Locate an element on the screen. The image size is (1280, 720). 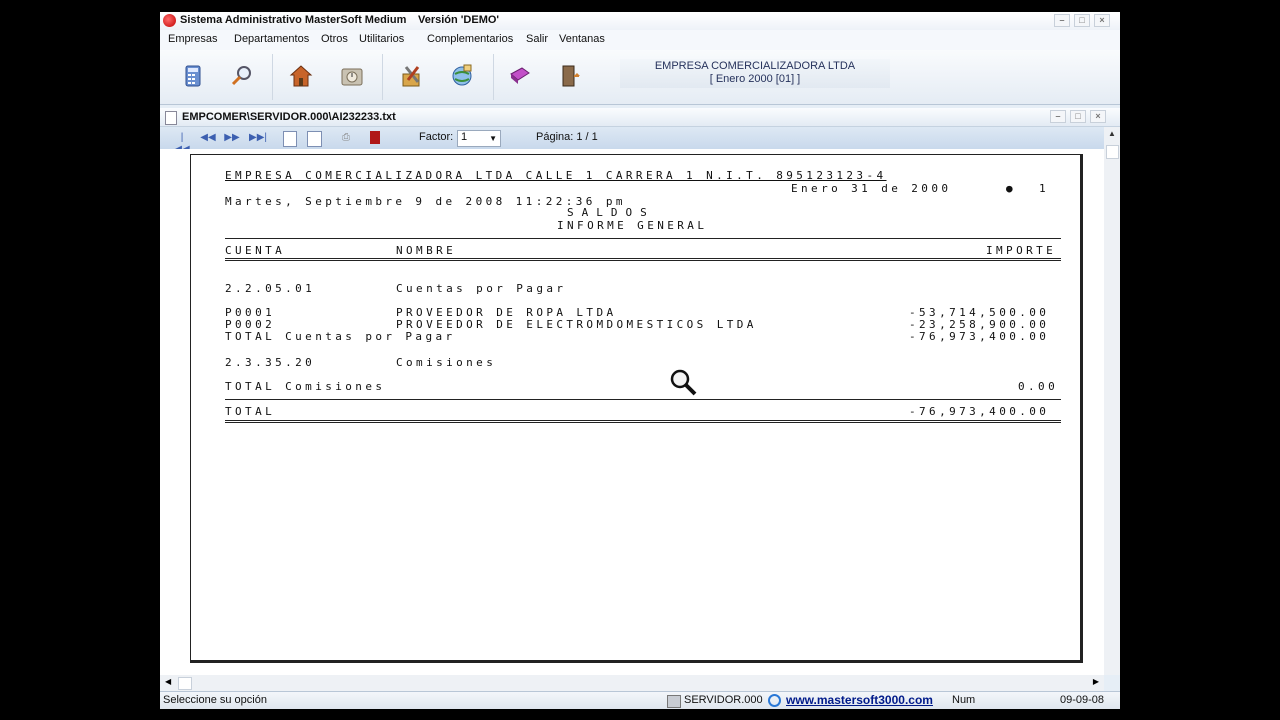
subtotal-label: TOTAL Comisiones is located at coordinates (305, 386).